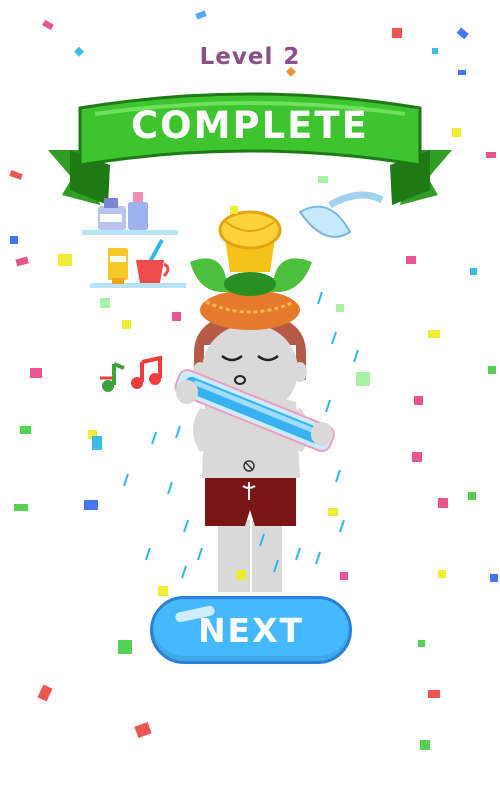 The image size is (500, 800). I want to click on level-number: 2, so click(292, 57).